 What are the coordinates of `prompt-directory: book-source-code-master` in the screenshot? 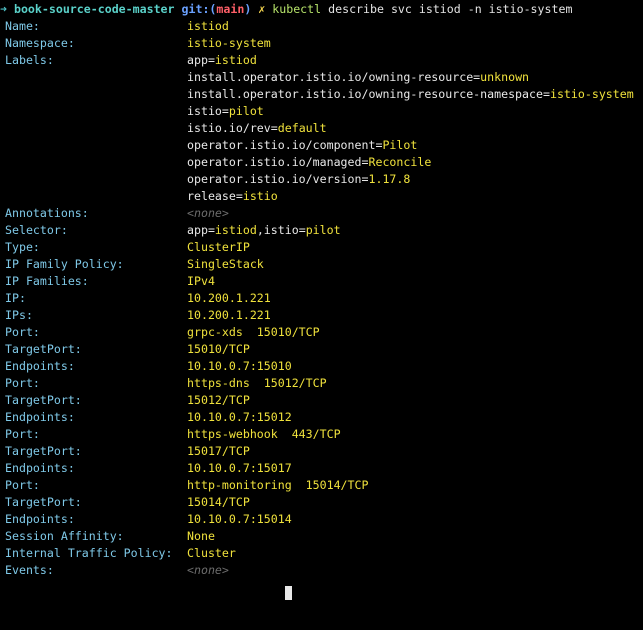 It's located at (94, 9).